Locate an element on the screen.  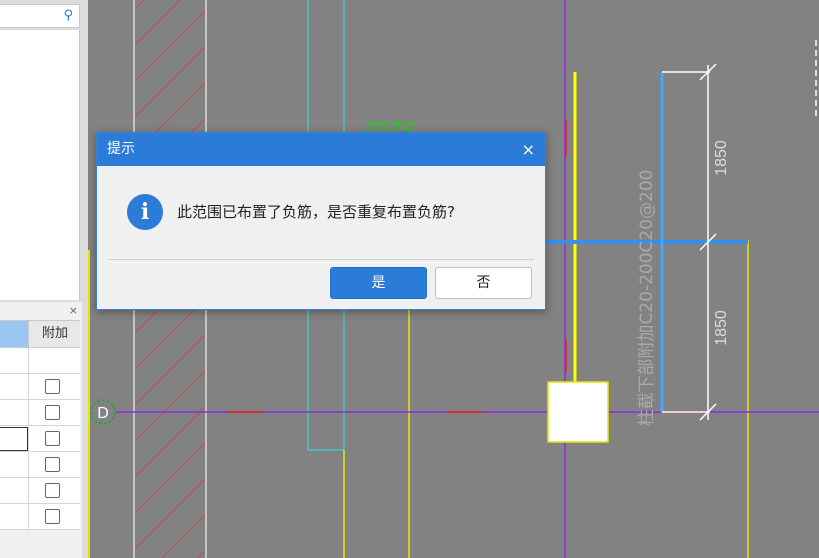
no-button: 否 is located at coordinates (483, 283).